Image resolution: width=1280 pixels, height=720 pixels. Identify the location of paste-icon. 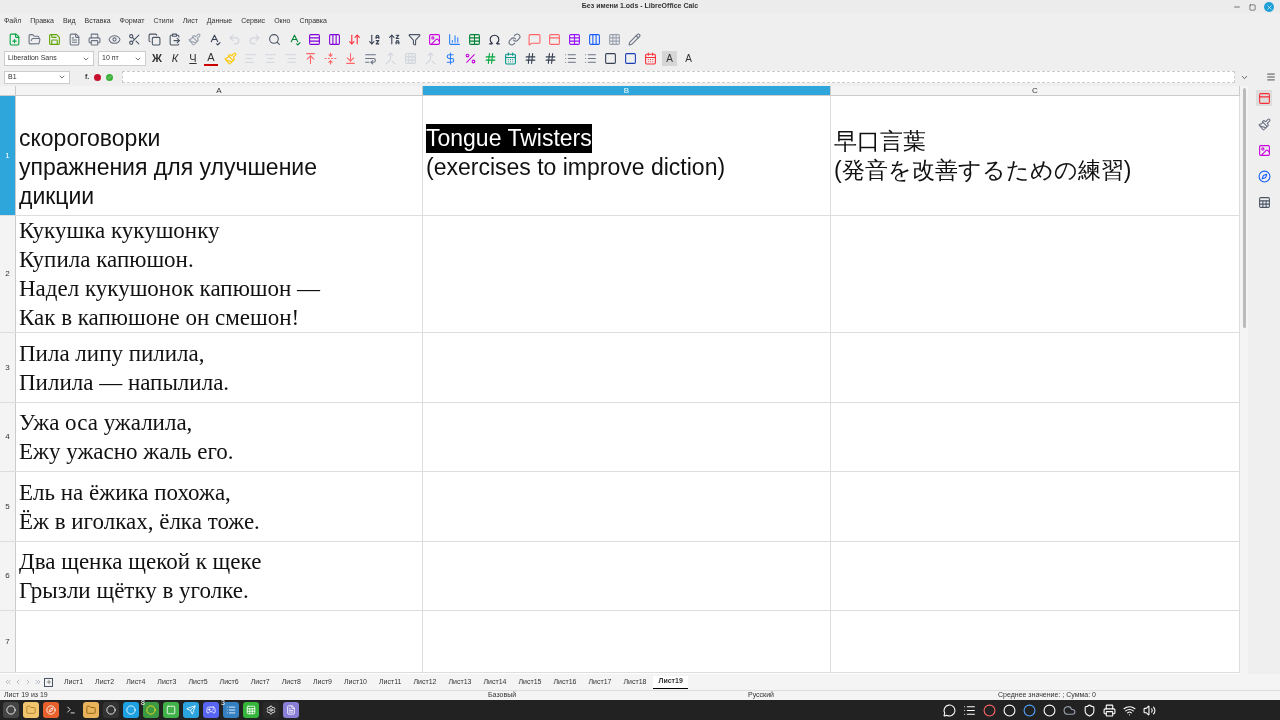
(174, 39).